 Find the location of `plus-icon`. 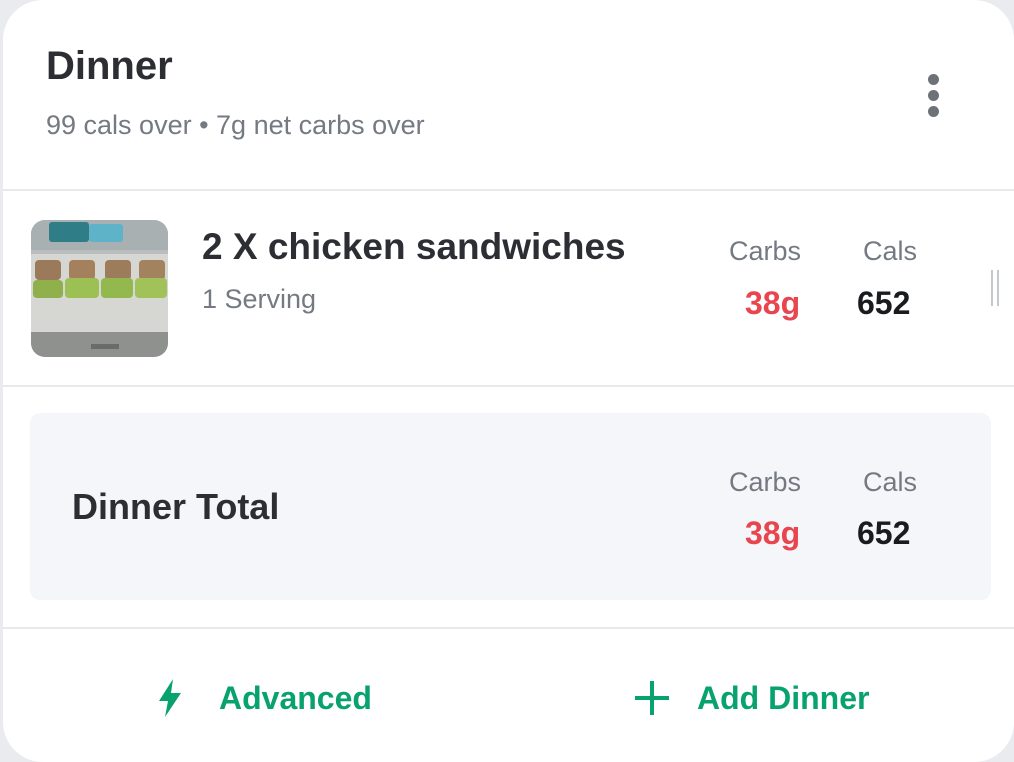

plus-icon is located at coordinates (652, 698).